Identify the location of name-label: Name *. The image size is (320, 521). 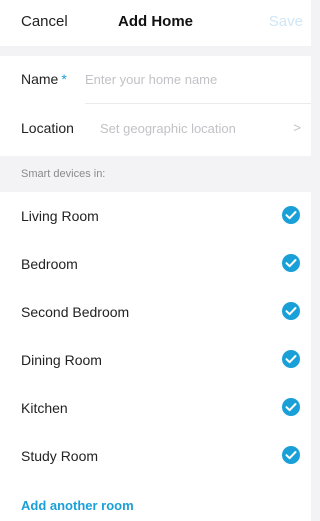
(44, 79).